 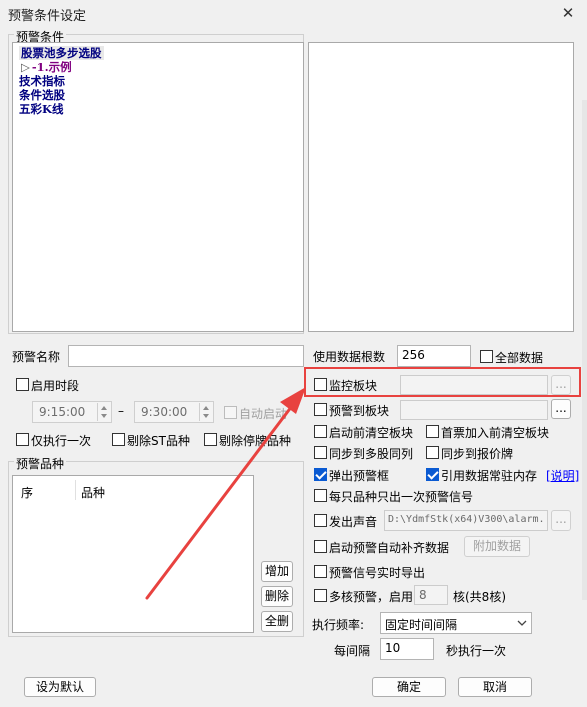 I want to click on once-per-stock-label: 每只品种只出一次预警信号, so click(x=401, y=497).